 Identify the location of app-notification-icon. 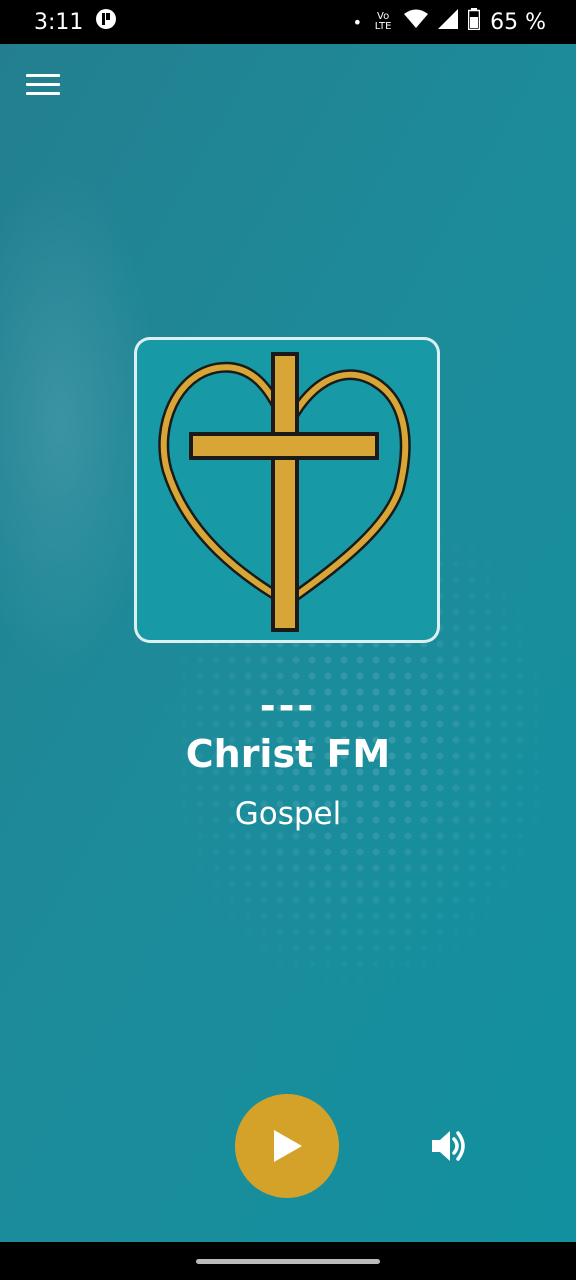
(106, 22).